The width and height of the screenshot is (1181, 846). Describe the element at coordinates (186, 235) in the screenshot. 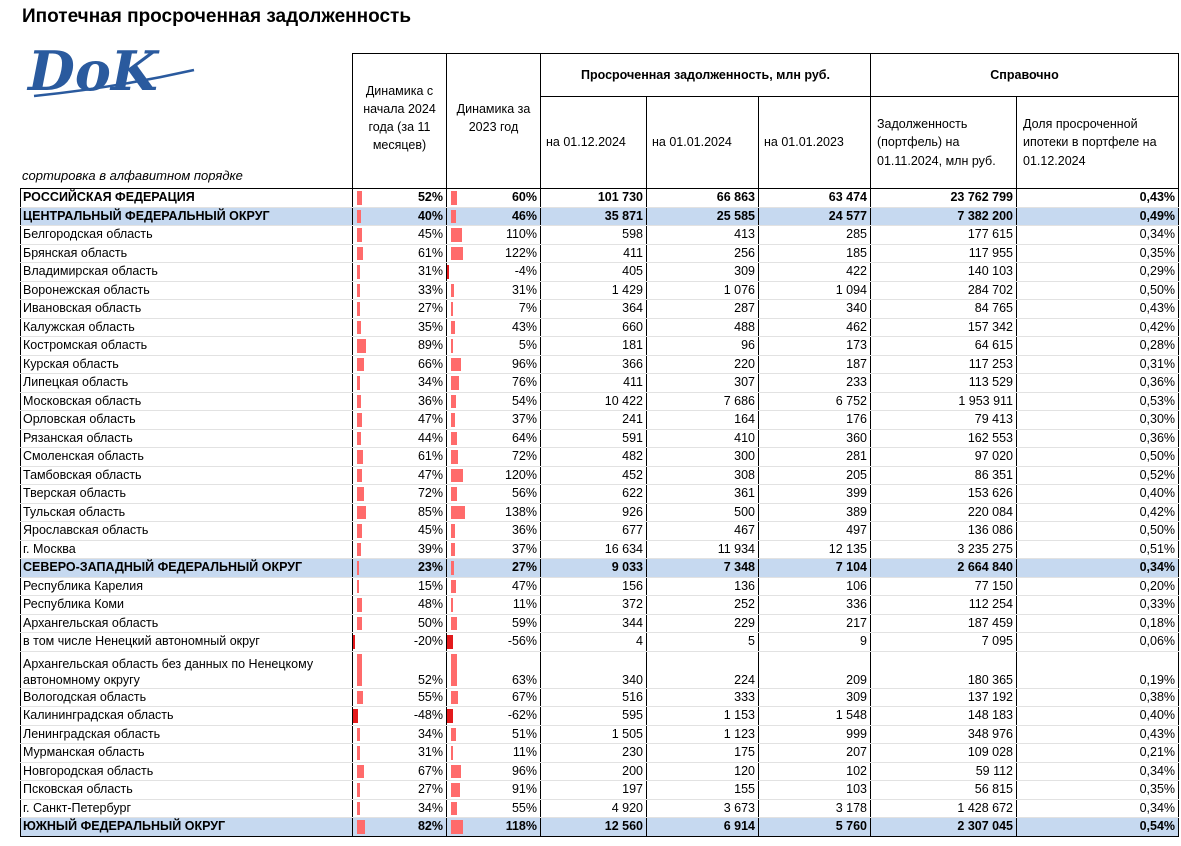

I see `region-name: Белгородская область` at that location.